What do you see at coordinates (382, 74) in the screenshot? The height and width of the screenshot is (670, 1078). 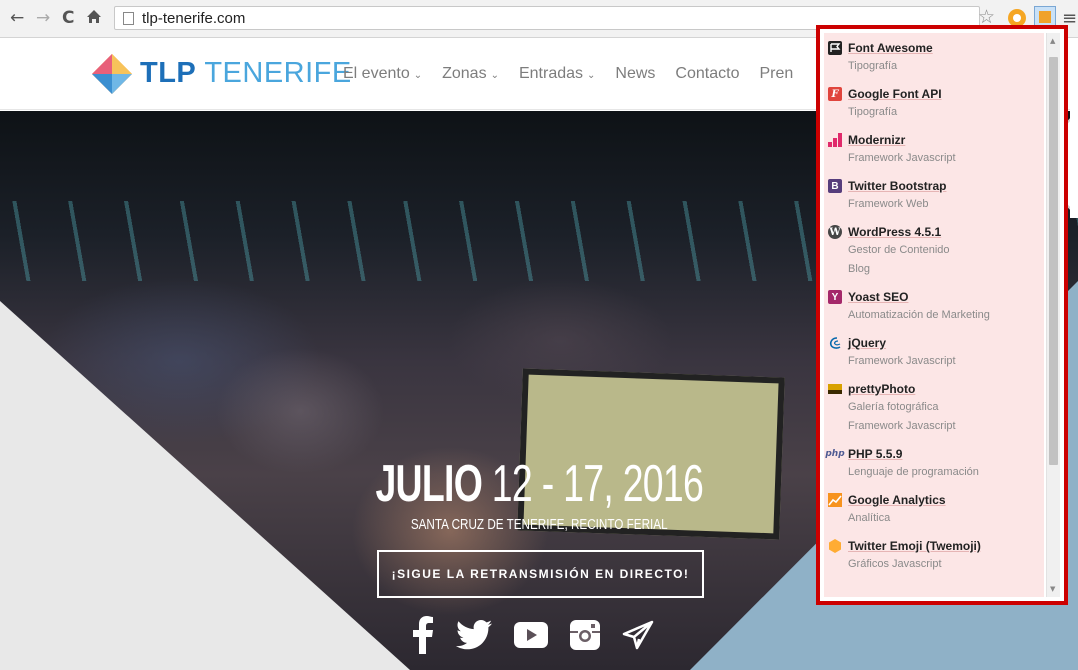 I see `nav-item-el-evento: El evento ⌄` at bounding box center [382, 74].